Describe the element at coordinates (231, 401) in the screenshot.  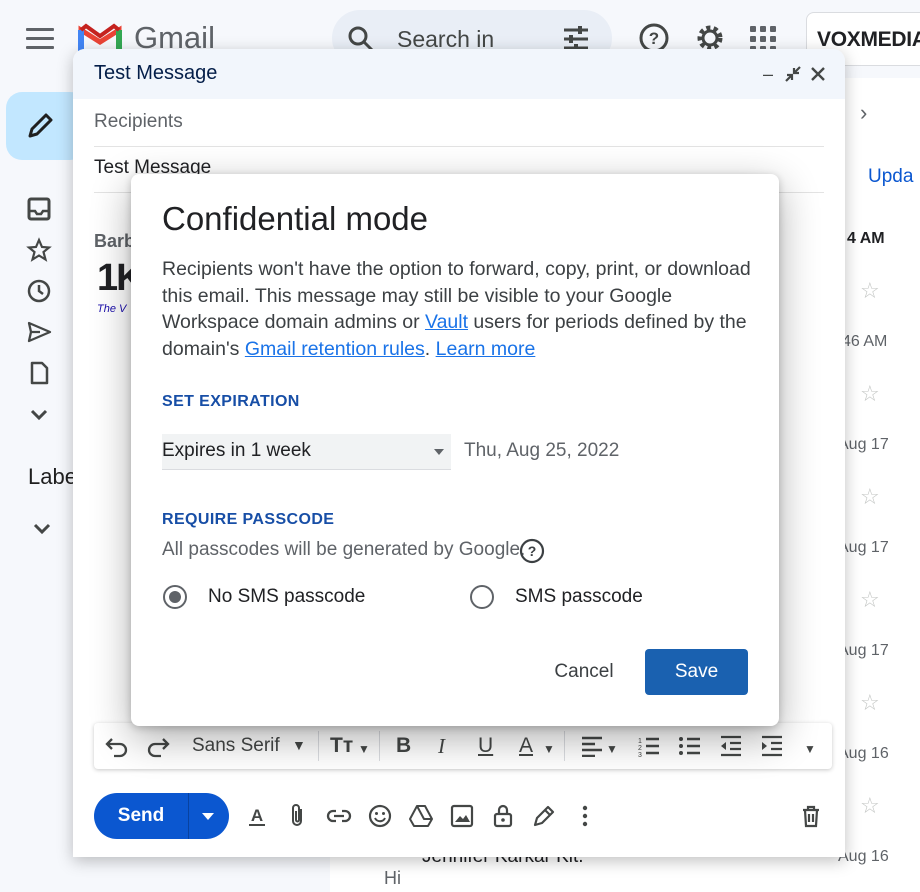
I see `set-expiration-heading: SET EXPIRATION` at that location.